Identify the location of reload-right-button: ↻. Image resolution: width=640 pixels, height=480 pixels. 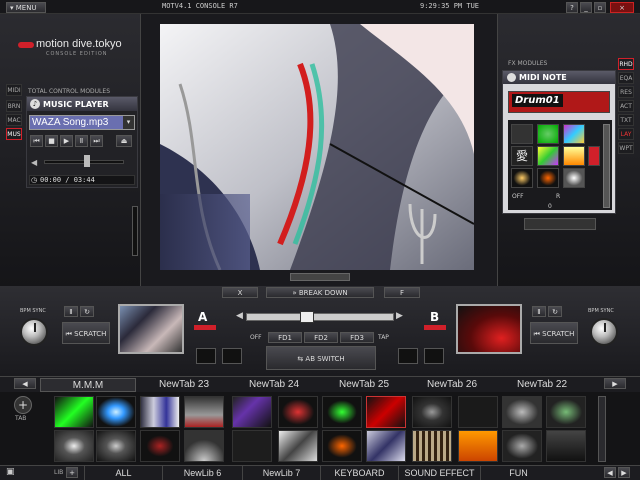
(555, 311).